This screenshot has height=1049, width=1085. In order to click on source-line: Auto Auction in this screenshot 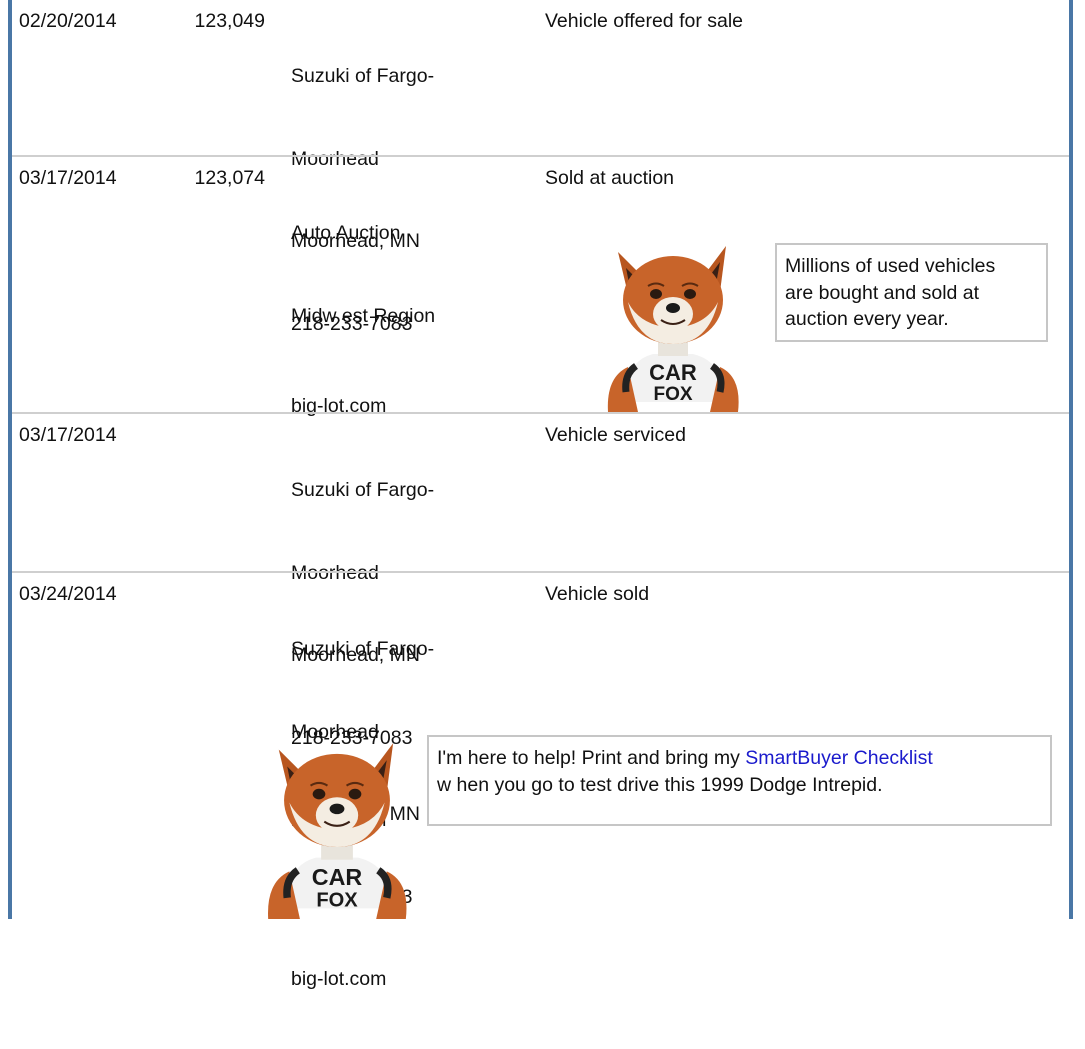, I will do `click(346, 233)`.